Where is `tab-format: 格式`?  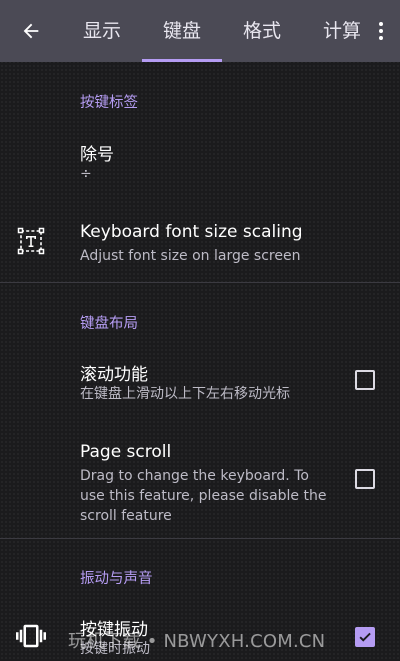
tab-format: 格式 is located at coordinates (262, 31).